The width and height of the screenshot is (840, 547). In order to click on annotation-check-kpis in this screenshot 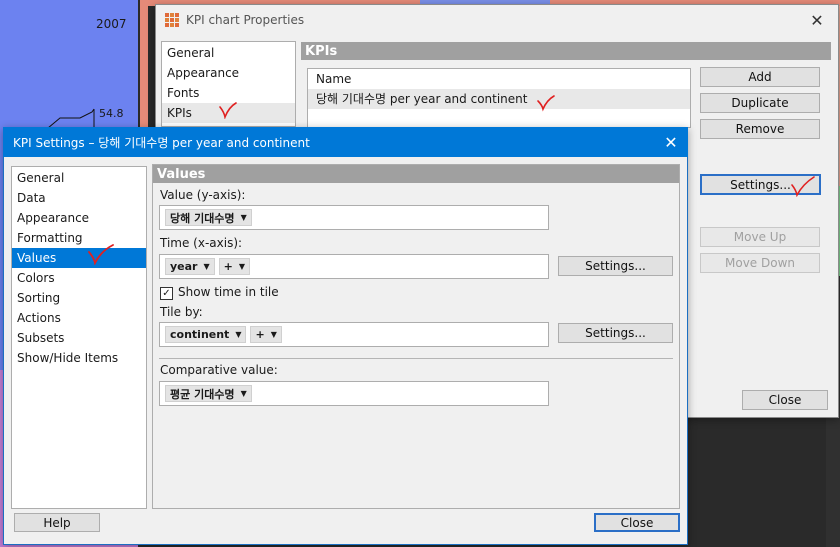, I will do `click(228, 110)`.